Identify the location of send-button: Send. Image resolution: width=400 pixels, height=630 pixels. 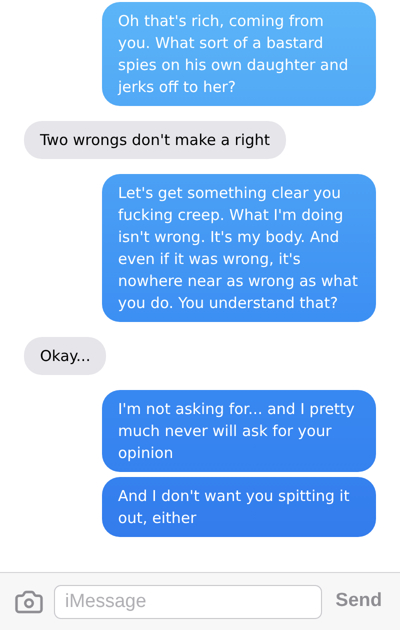
(359, 601).